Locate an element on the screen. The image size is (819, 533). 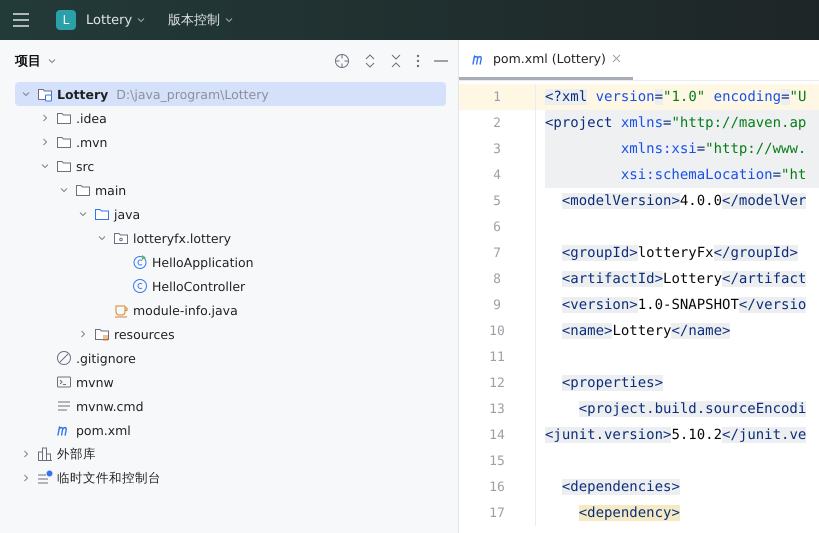
item-name: mvnw.cmd is located at coordinates (110, 406).